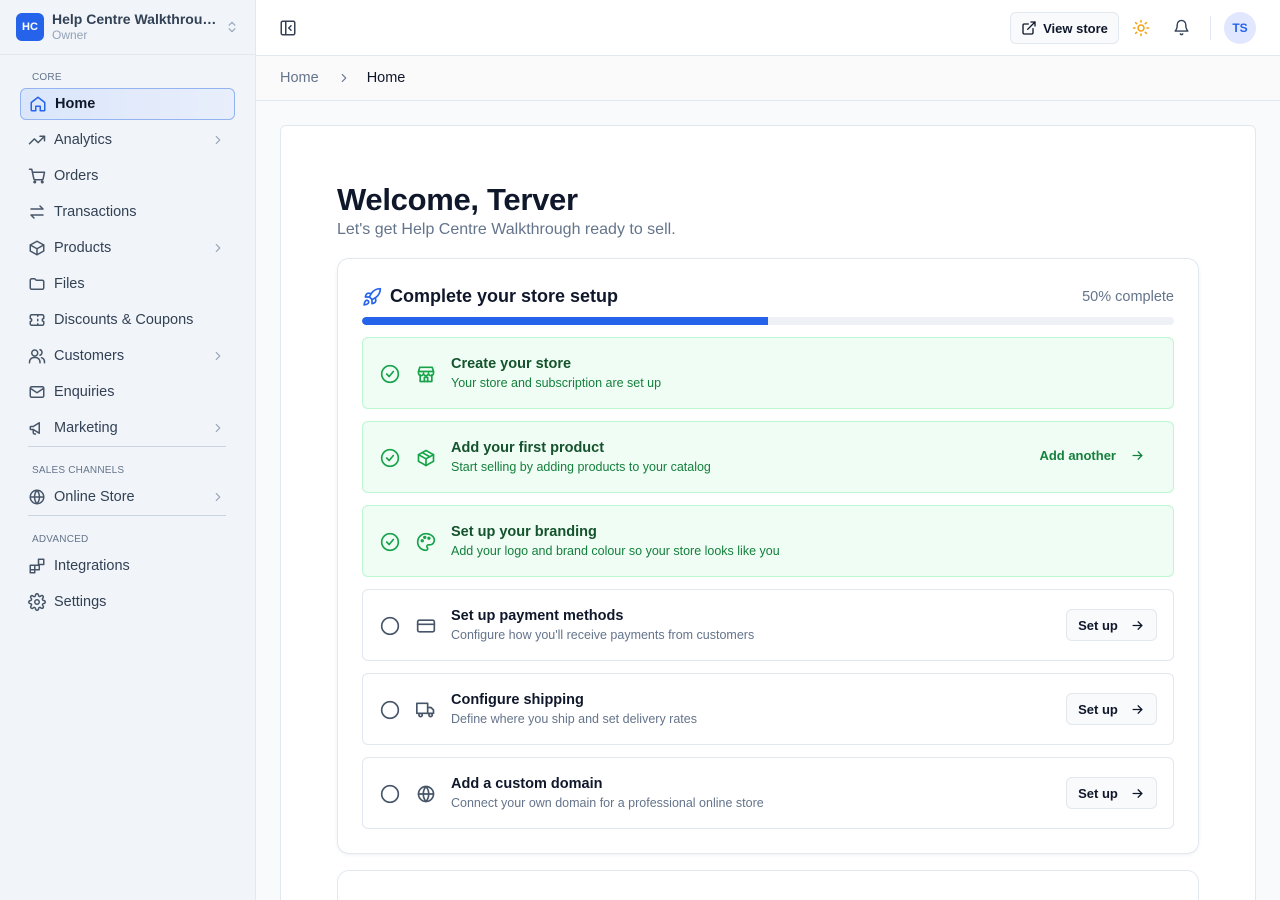 This screenshot has height=900, width=1280. I want to click on breadcrumb: Home Home, so click(768, 78).